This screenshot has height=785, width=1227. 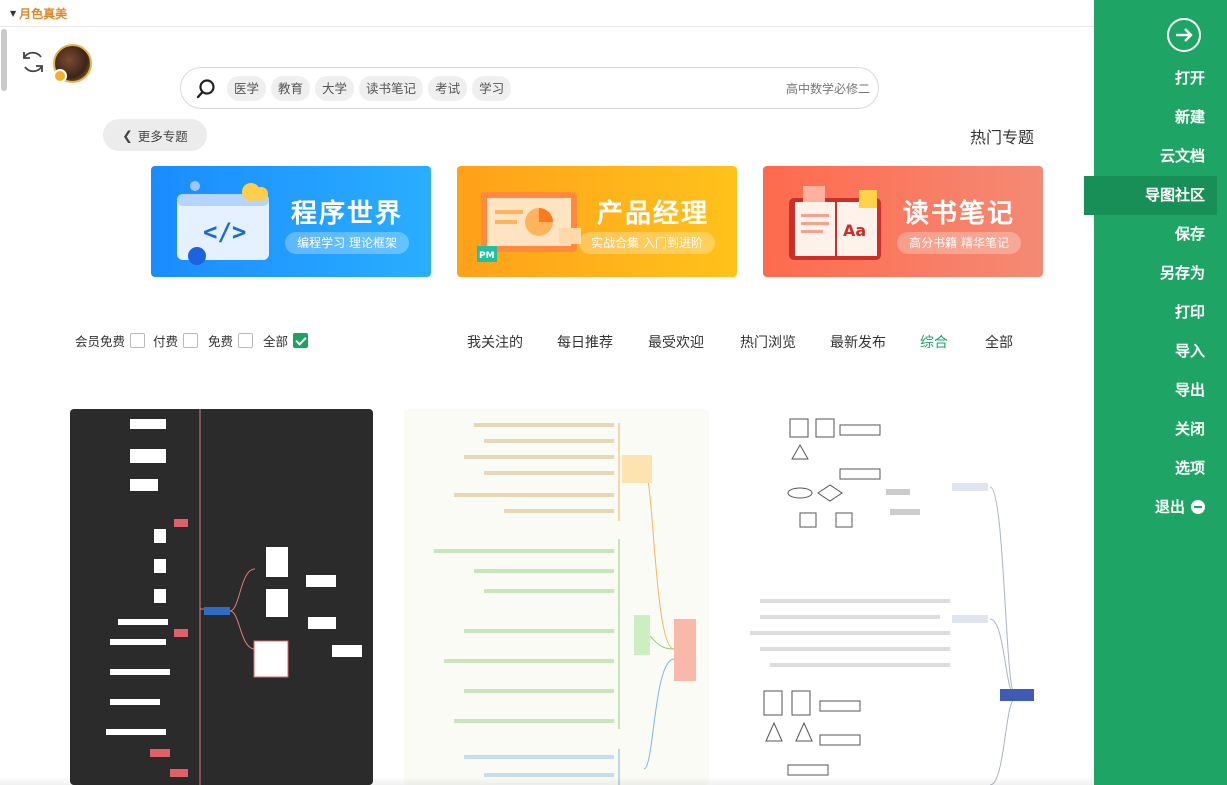 What do you see at coordinates (768, 342) in the screenshot?
I see `tab-hot-views: 热门浏览` at bounding box center [768, 342].